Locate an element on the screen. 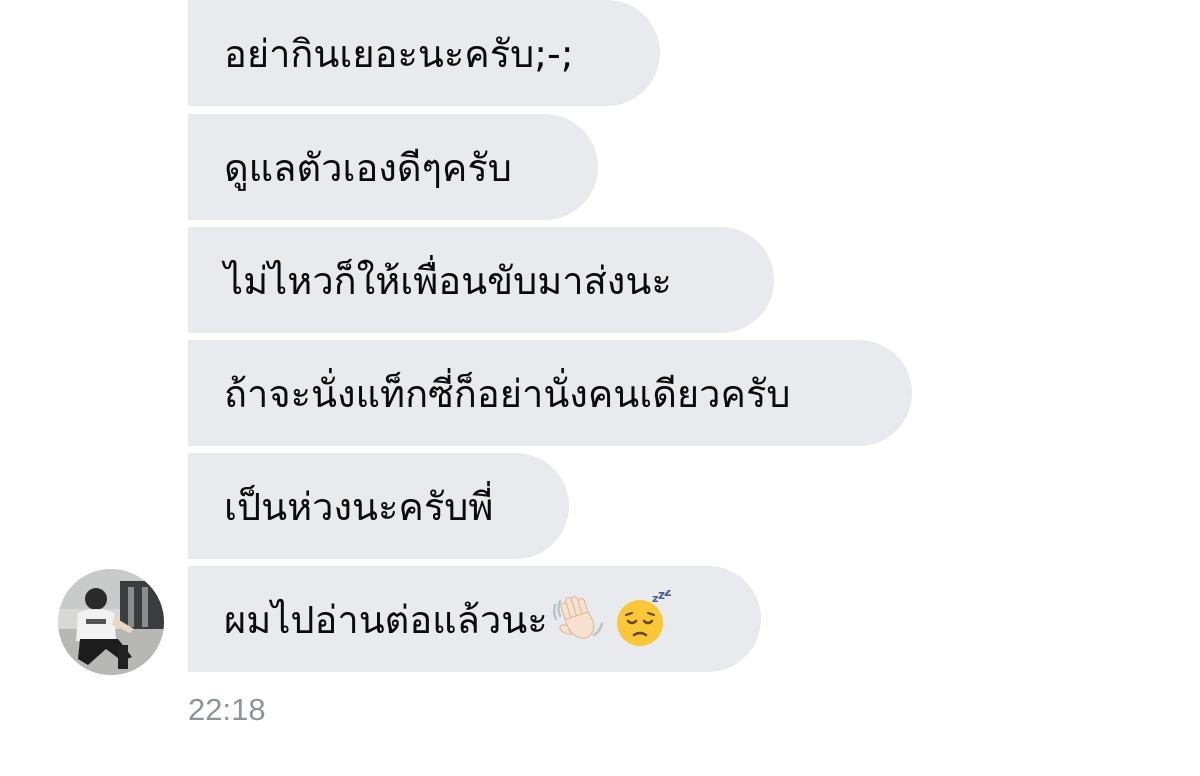 The width and height of the screenshot is (1200, 776). message-text: อย่ากินเยอะนะครับ;-; is located at coordinates (399, 53).